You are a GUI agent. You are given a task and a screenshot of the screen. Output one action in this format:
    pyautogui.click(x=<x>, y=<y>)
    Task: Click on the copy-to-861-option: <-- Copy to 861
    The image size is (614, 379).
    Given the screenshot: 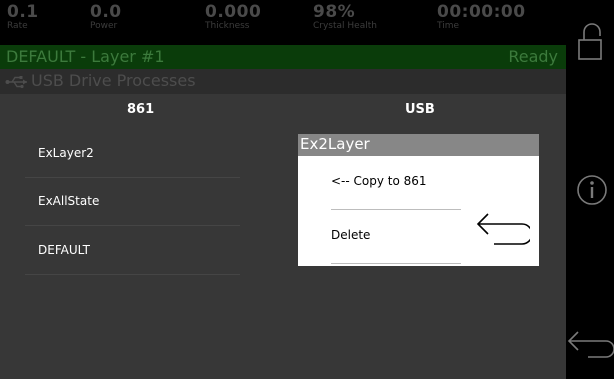 What is the action you would take?
    pyautogui.click(x=396, y=184)
    